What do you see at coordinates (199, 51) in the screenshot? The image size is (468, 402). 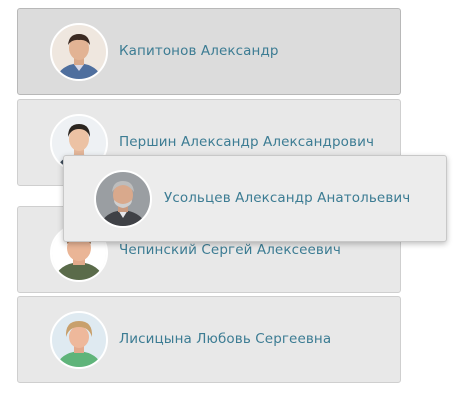 I see `person-name: Капитонов Александр` at bounding box center [199, 51].